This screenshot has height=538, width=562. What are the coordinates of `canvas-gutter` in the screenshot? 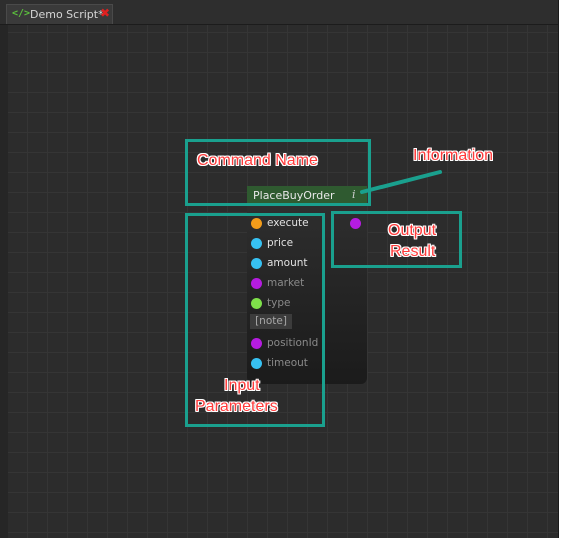 It's located at (4, 281).